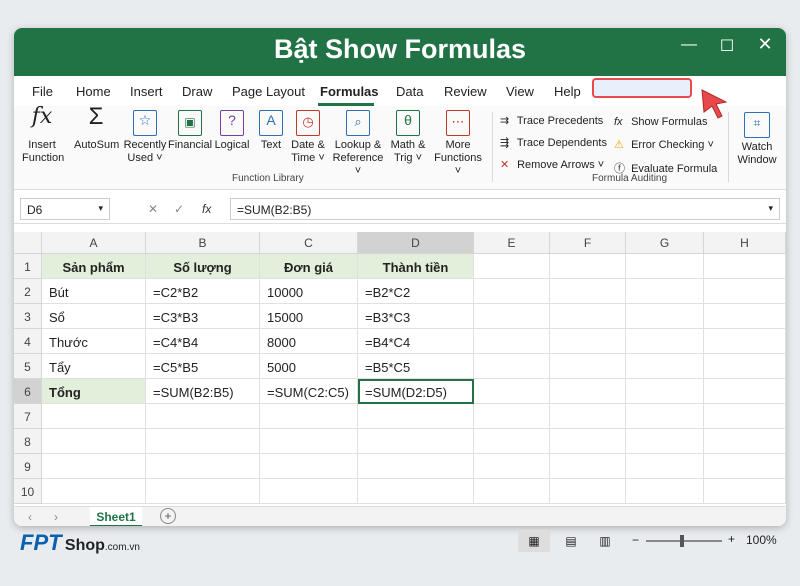  Describe the element at coordinates (605, 541) in the screenshot. I see `page-break-view-icon: ▥` at that location.